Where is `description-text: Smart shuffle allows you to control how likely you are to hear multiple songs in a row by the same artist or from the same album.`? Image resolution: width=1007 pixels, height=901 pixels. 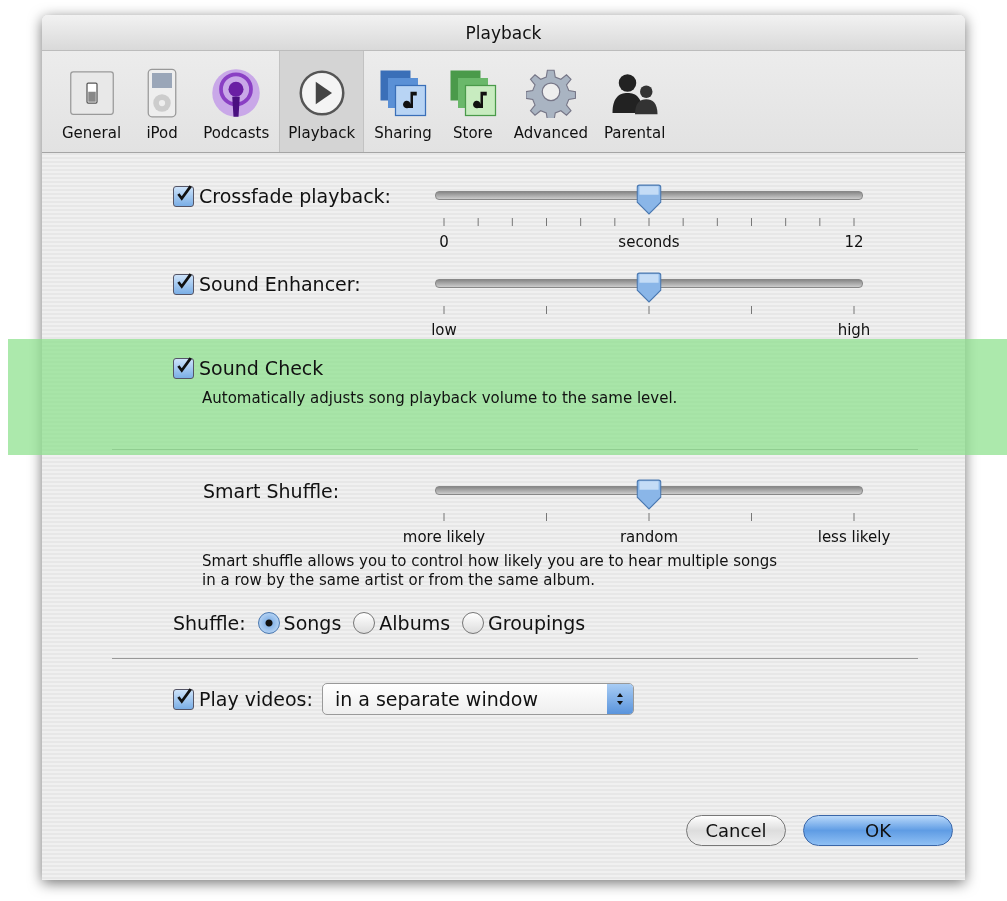 description-text: Smart shuffle allows you to control how likely you are to hear multiple songs in a row by the same artist or from the same album. is located at coordinates (490, 571).